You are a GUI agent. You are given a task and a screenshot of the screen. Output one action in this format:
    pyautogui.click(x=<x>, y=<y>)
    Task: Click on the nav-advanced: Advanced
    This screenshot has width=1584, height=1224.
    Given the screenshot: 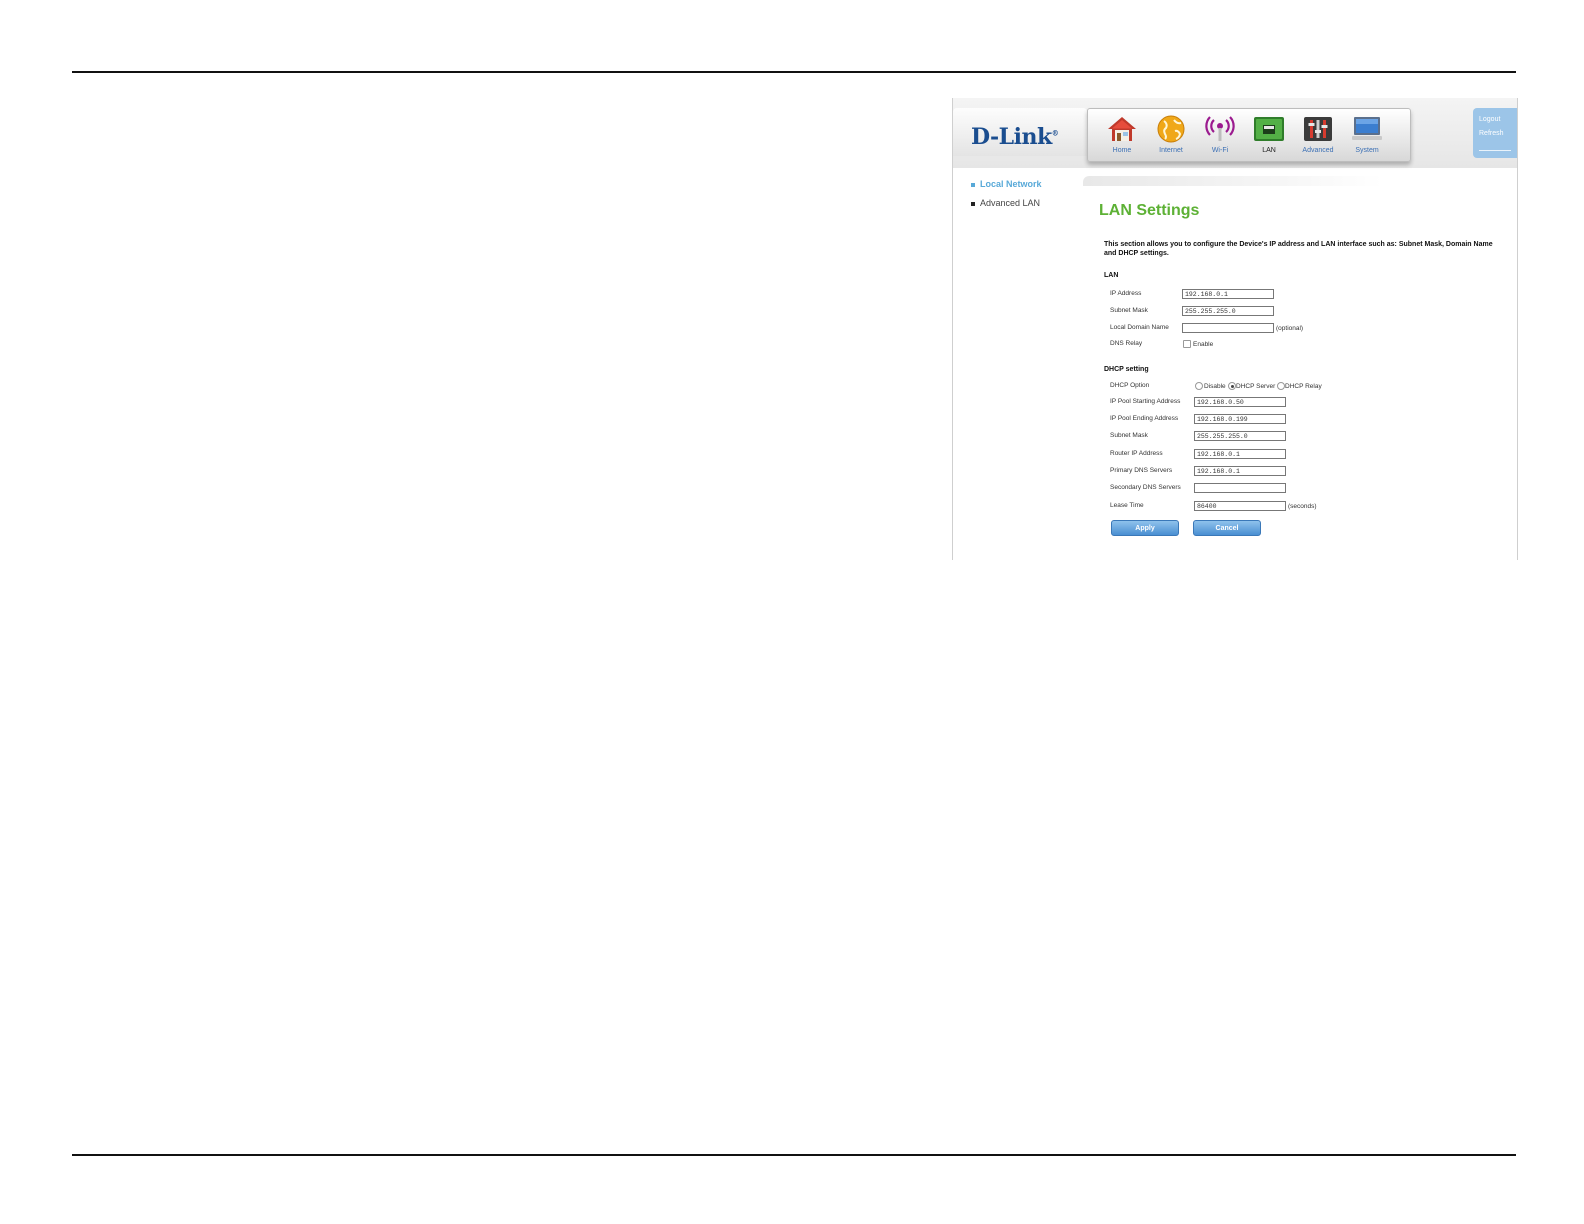 What is the action you would take?
    pyautogui.click(x=1318, y=134)
    